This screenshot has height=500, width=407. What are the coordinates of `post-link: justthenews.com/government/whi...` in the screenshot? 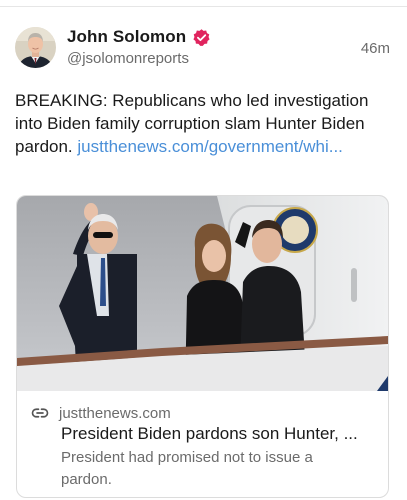 It's located at (210, 146).